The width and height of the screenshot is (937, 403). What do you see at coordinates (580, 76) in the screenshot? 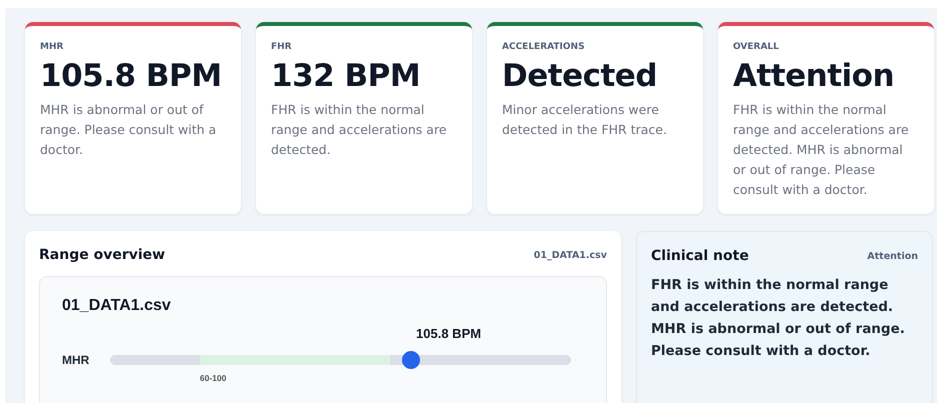
I see `card-value: Detected` at bounding box center [580, 76].